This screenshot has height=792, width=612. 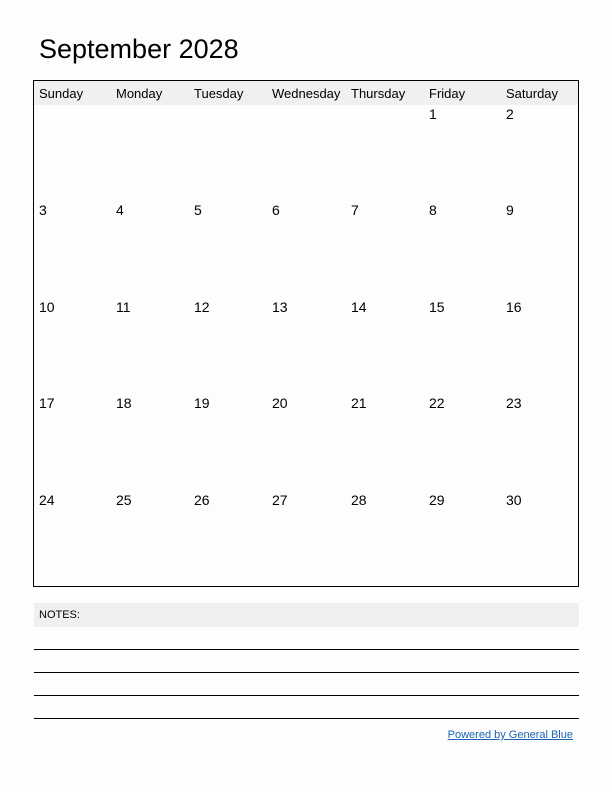 I want to click on day-cell: 29, so click(x=437, y=500).